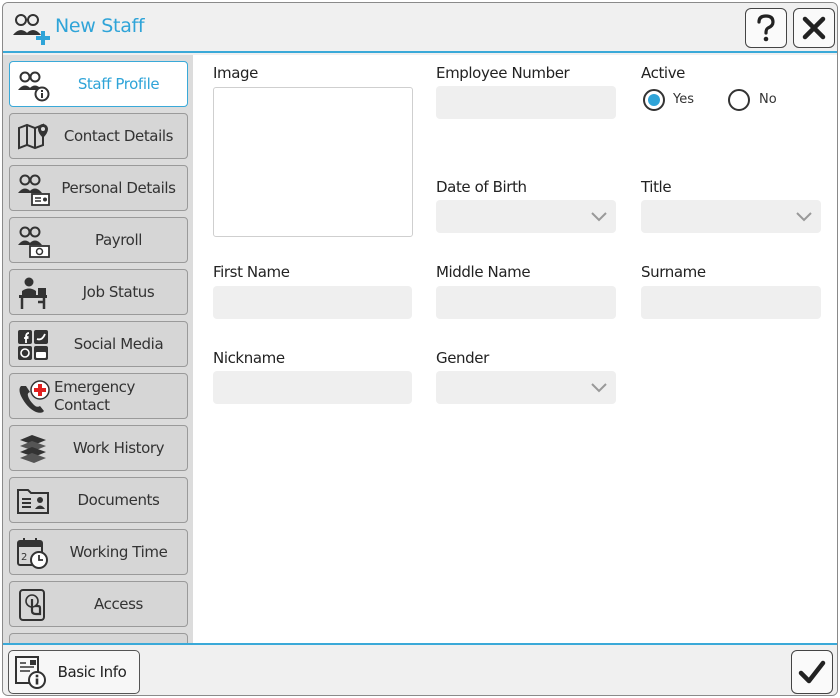 This screenshot has height=698, width=840. I want to click on question-icon, so click(766, 28).